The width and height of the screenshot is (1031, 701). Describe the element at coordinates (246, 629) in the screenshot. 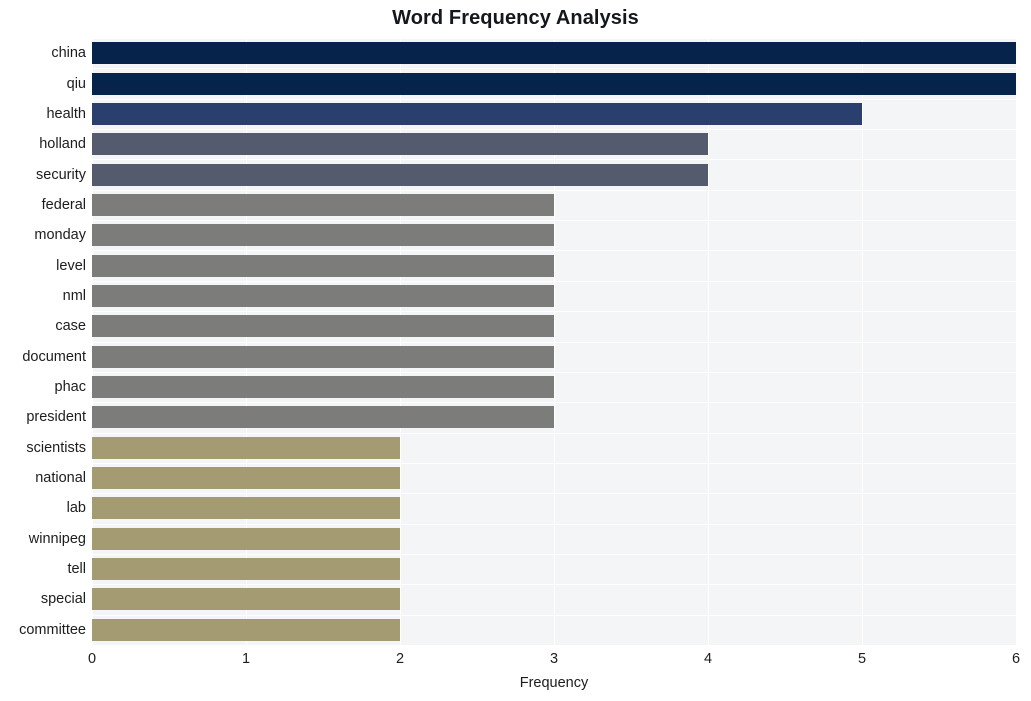

I see `bar-committee` at that location.